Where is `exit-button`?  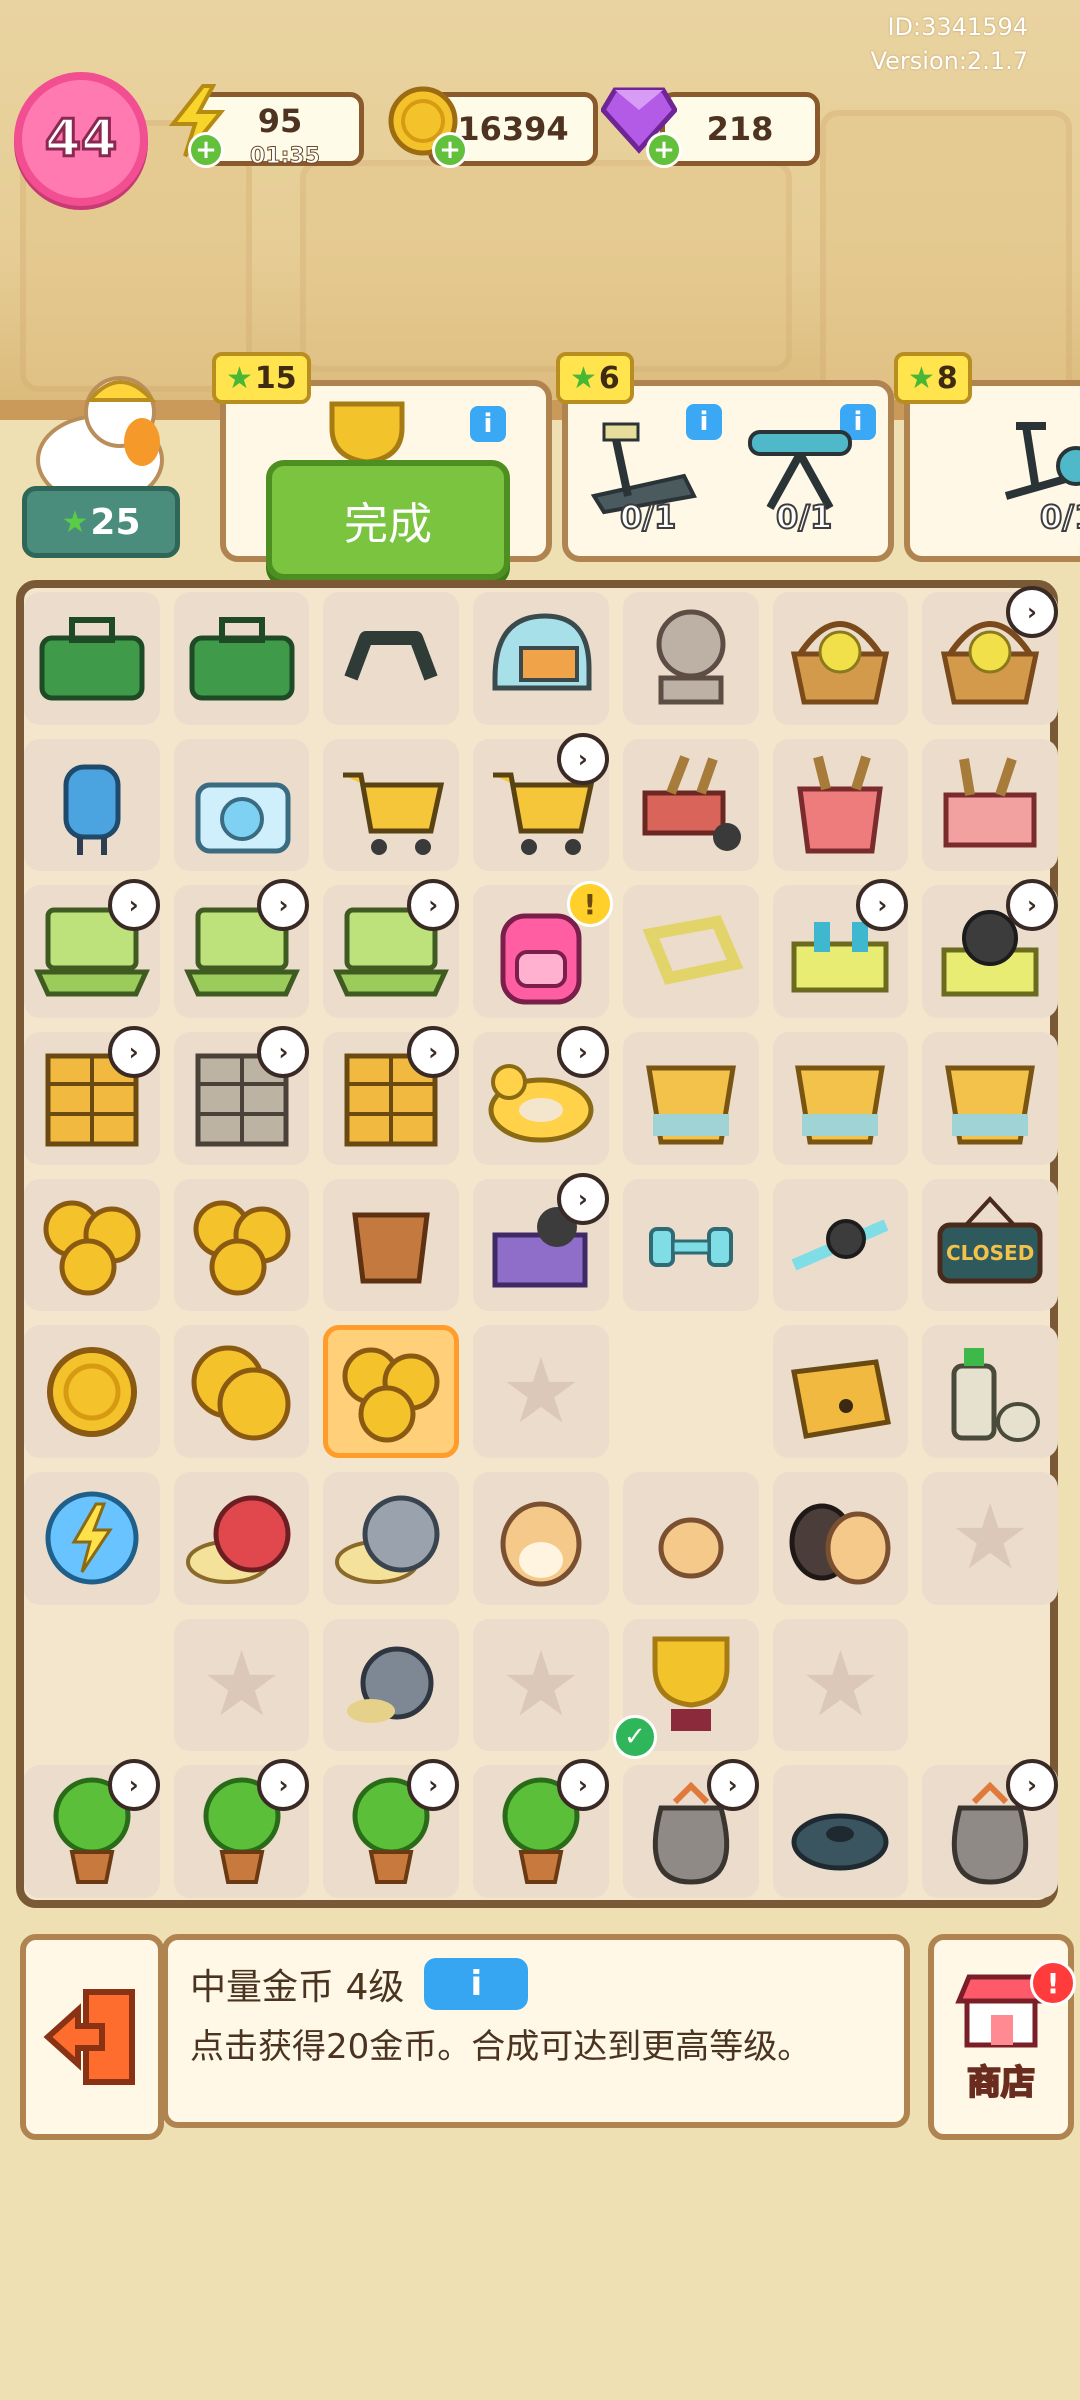 exit-button is located at coordinates (92, 2037).